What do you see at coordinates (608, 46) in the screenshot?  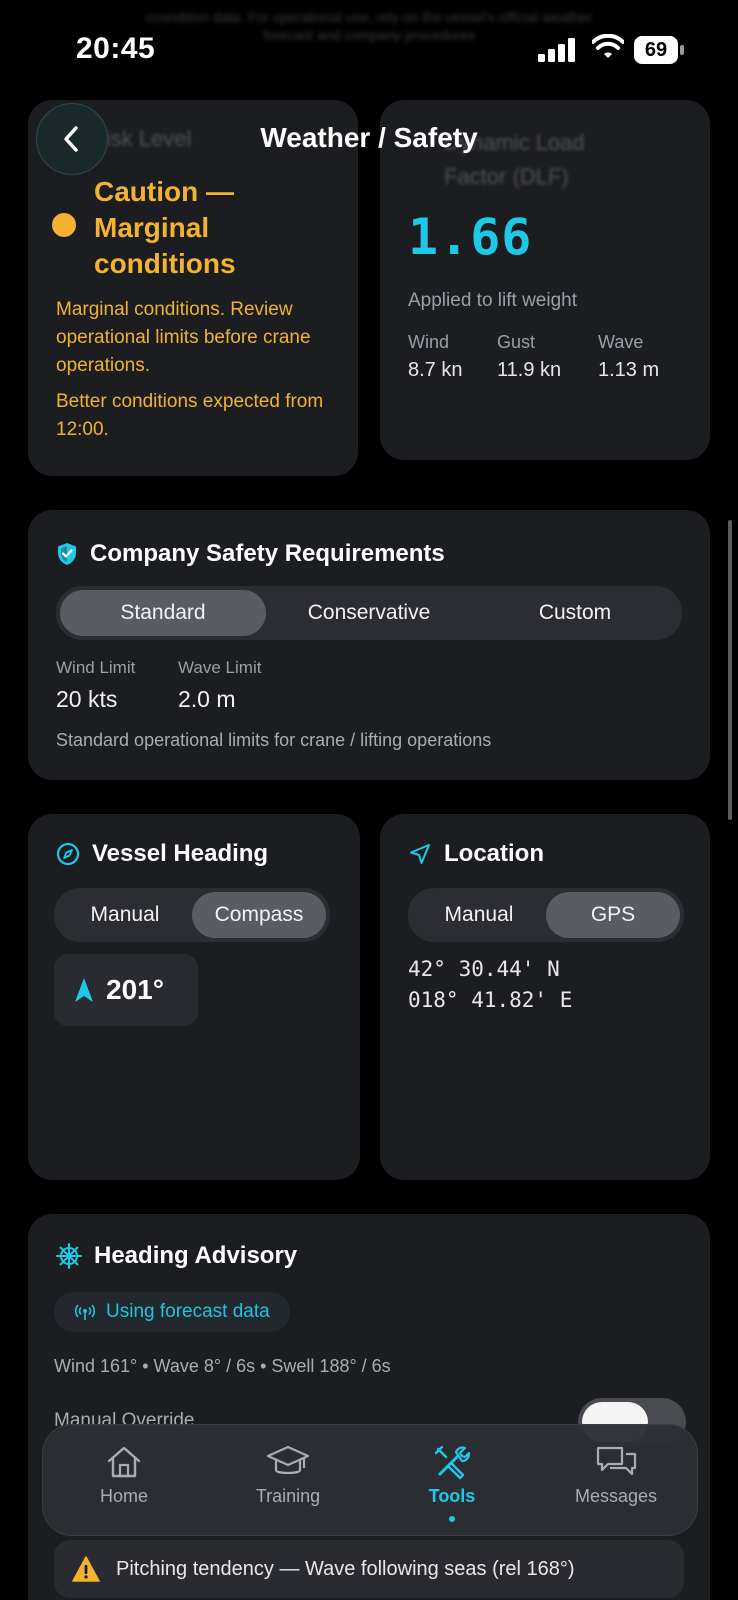 I see `wifi-icon` at bounding box center [608, 46].